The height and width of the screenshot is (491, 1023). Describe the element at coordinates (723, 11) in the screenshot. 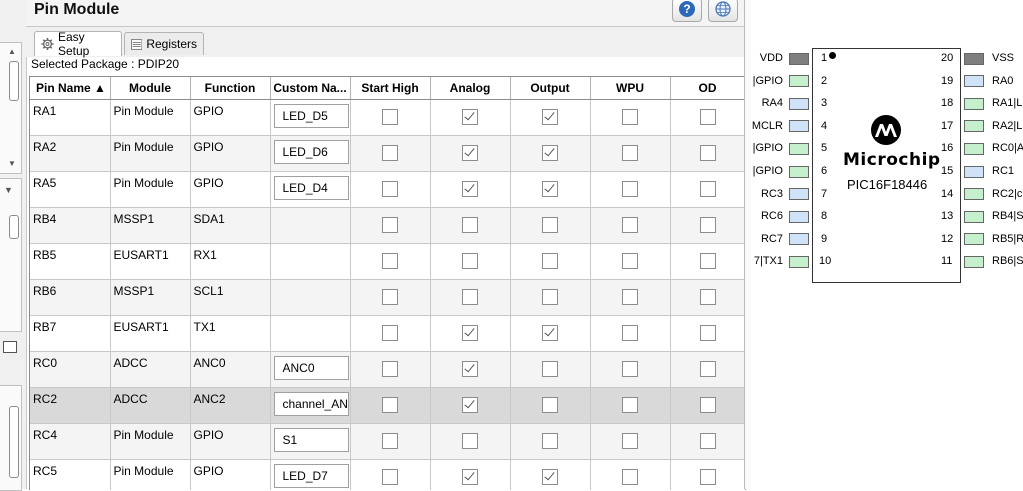

I see `web-resources-button` at that location.